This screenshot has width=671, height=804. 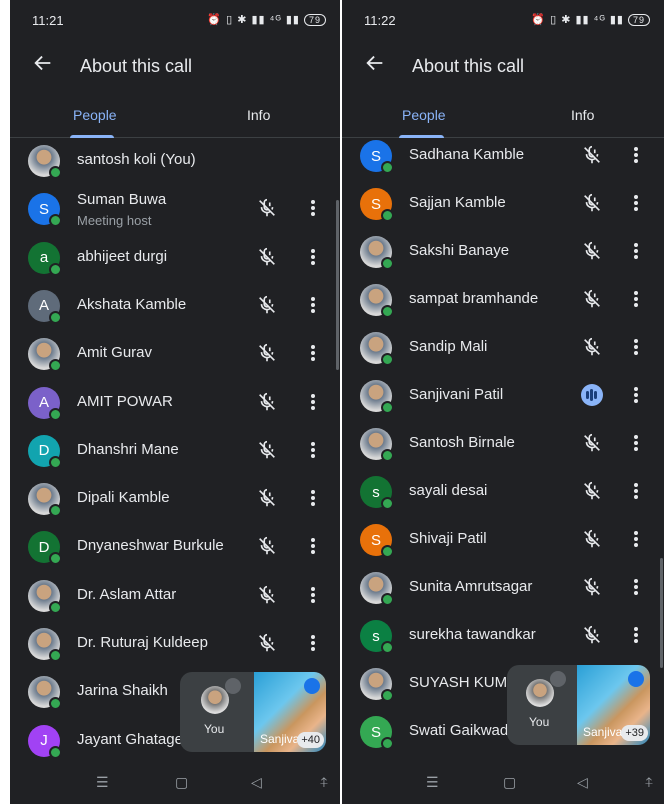 I want to click on participant-row: Sandip Mali, so click(x=503, y=348).